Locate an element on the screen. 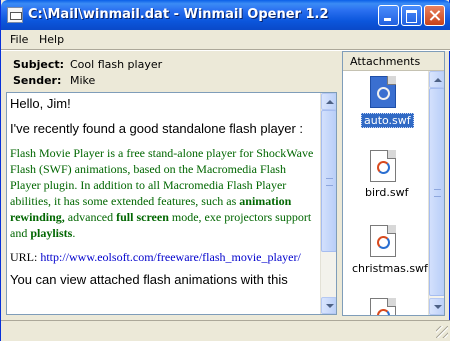  window-title: C:\Mail\winmail.dat - Winmail Opener 1.2 is located at coordinates (178, 14).